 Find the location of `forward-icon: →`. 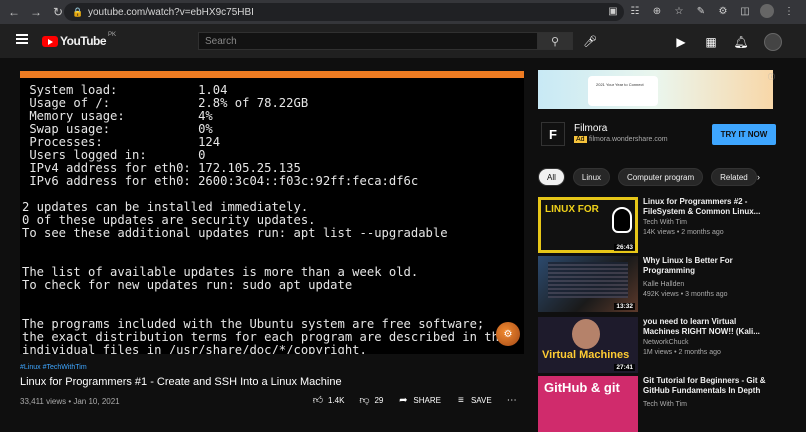

forward-icon: → is located at coordinates (36, 12).